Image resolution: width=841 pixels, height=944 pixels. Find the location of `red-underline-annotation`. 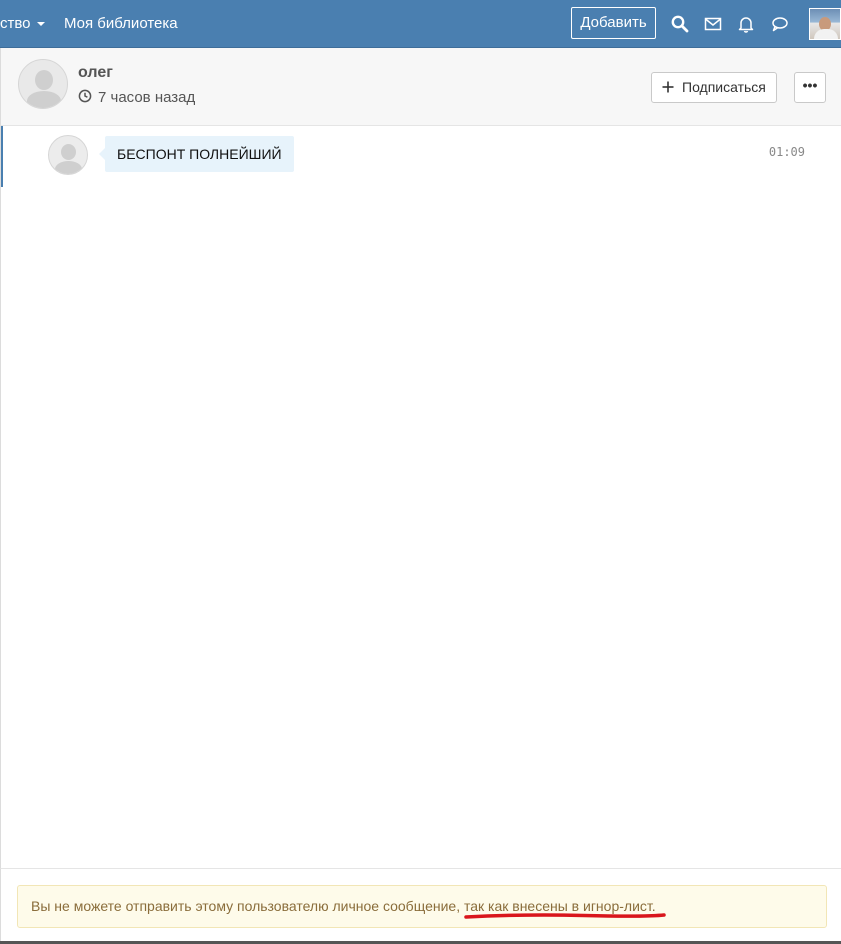

red-underline-annotation is located at coordinates (565, 916).